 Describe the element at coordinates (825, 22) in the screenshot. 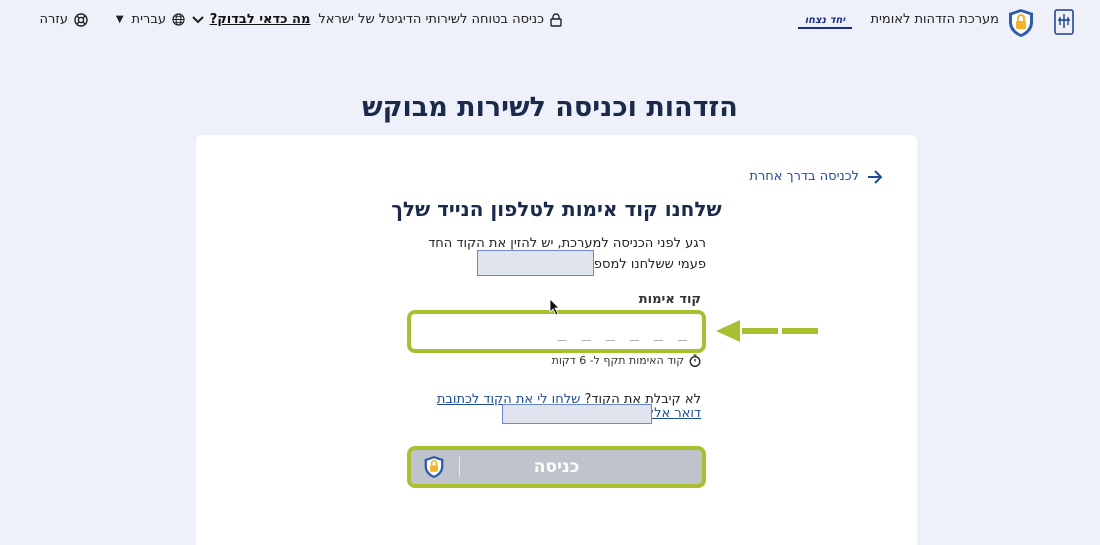

I see `yahad-logo: יחד נצחו` at that location.